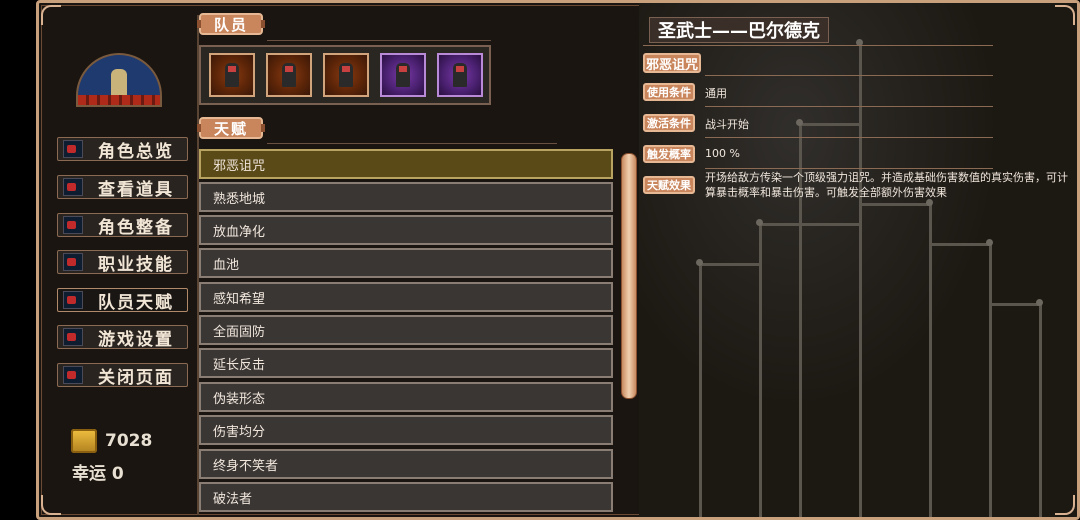 The image size is (1080, 520). I want to click on talent-effect-label: 天赋效果, so click(669, 185).